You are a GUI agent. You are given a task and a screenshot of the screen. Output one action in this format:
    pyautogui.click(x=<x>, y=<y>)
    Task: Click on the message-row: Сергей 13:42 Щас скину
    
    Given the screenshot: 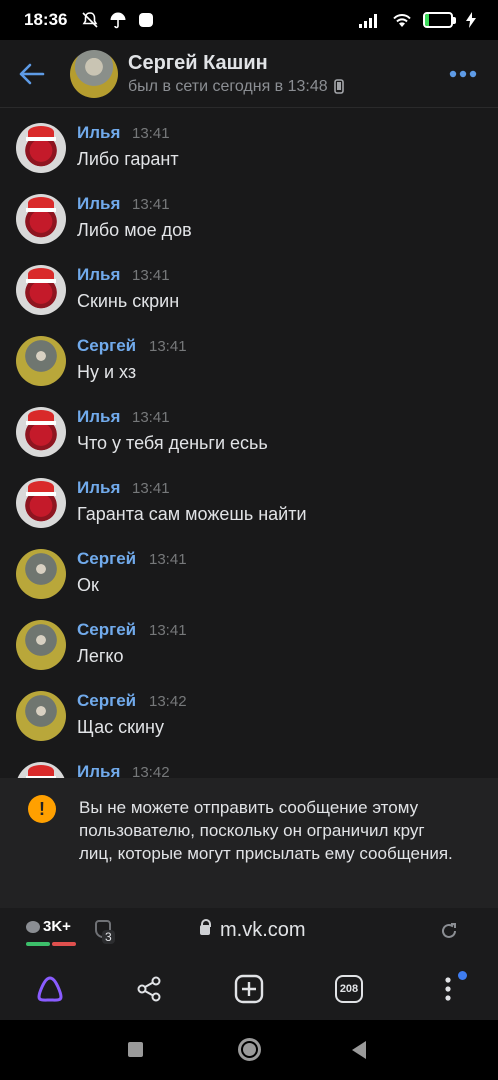 What is the action you would take?
    pyautogui.click(x=249, y=711)
    